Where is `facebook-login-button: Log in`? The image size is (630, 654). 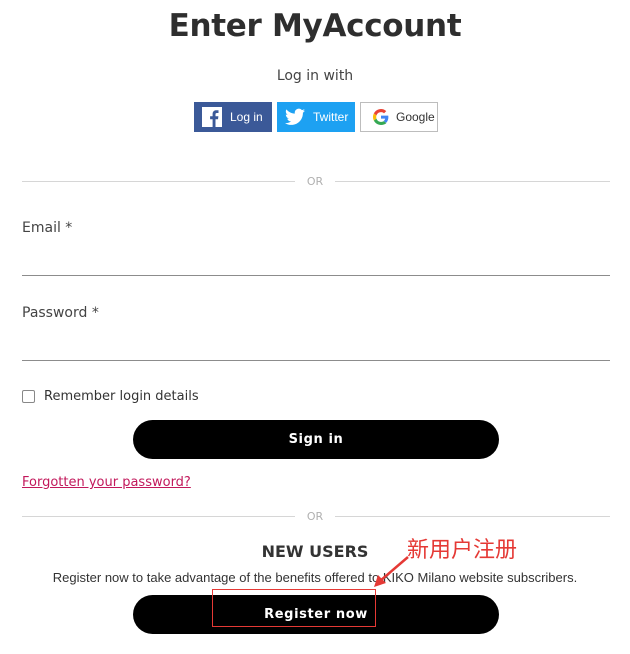 facebook-login-button: Log in is located at coordinates (233, 117).